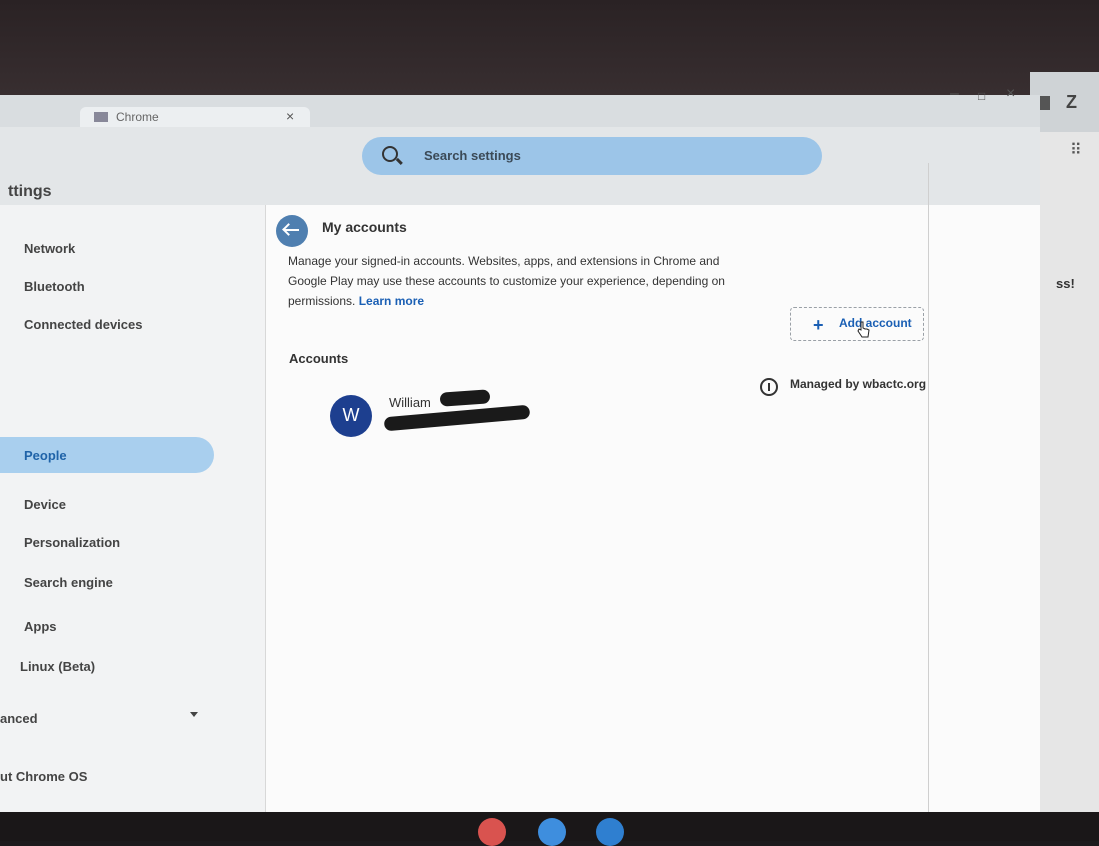 The image size is (1099, 846). What do you see at coordinates (68, 582) in the screenshot?
I see `sidebar-item-search-engine: Search engine` at bounding box center [68, 582].